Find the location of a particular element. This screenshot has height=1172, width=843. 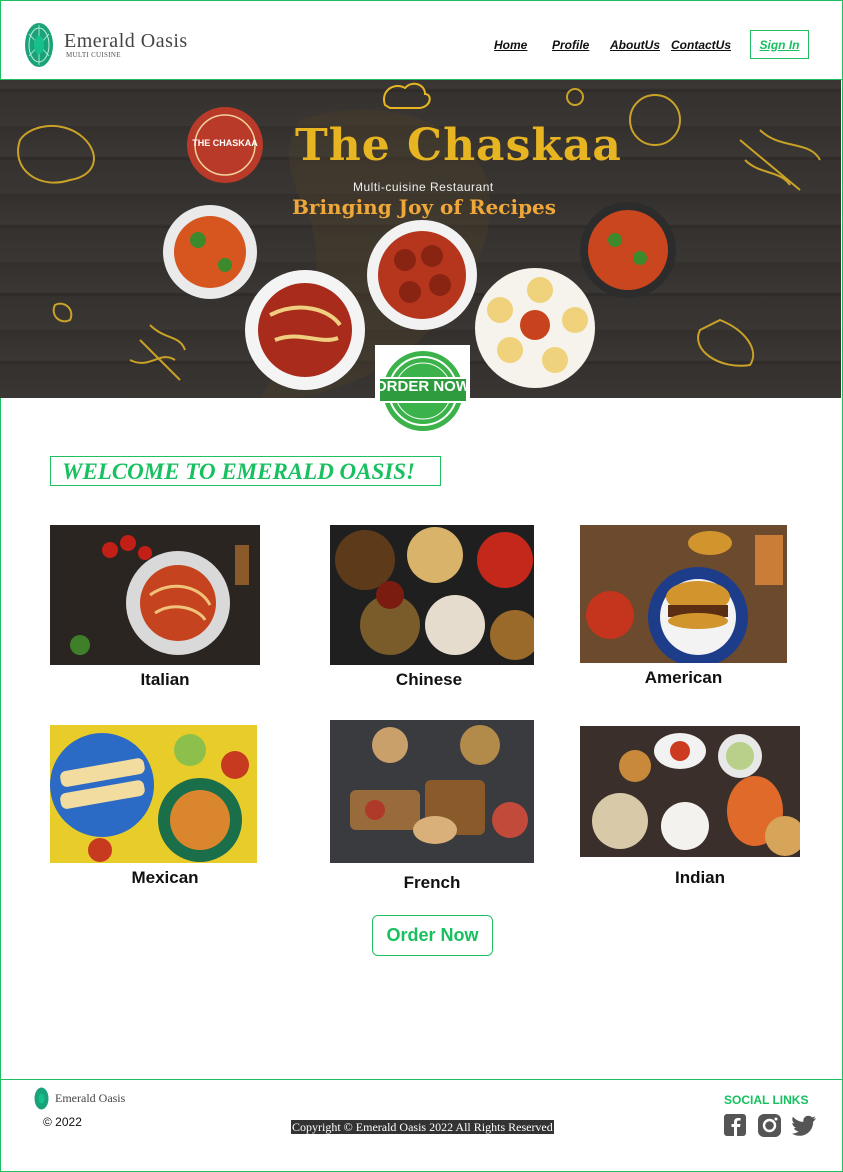

chinese-label: Chinese is located at coordinates (429, 680).